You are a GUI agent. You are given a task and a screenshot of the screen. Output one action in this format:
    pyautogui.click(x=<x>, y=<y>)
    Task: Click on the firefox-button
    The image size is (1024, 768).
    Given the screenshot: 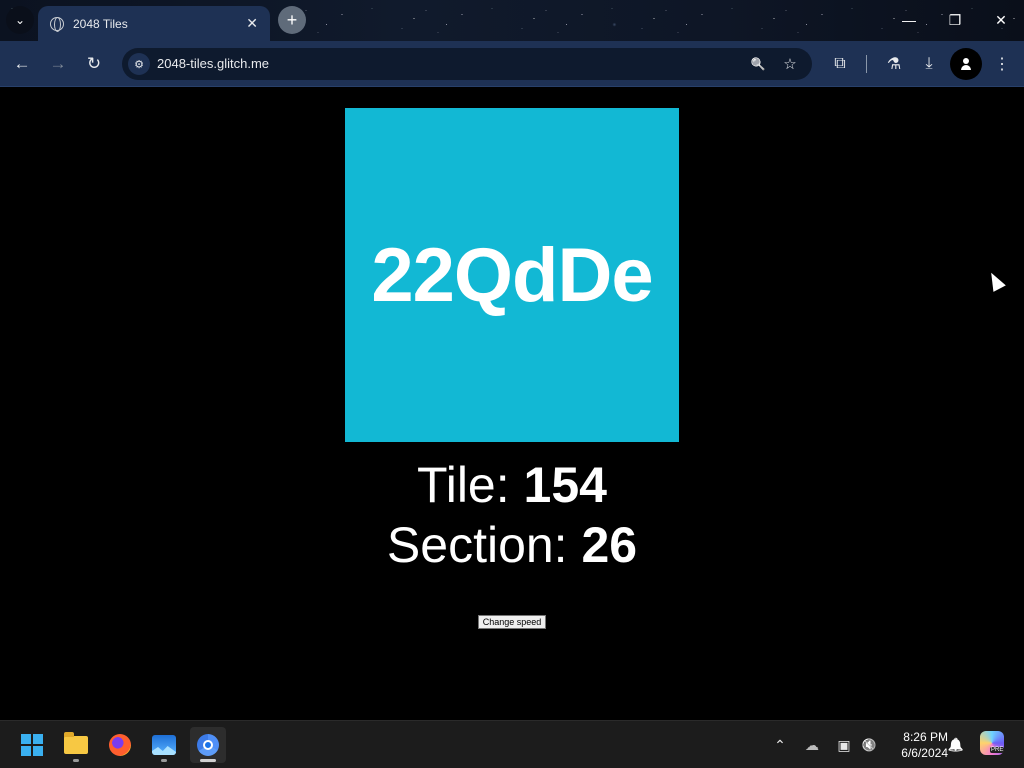 What is the action you would take?
    pyautogui.click(x=120, y=745)
    